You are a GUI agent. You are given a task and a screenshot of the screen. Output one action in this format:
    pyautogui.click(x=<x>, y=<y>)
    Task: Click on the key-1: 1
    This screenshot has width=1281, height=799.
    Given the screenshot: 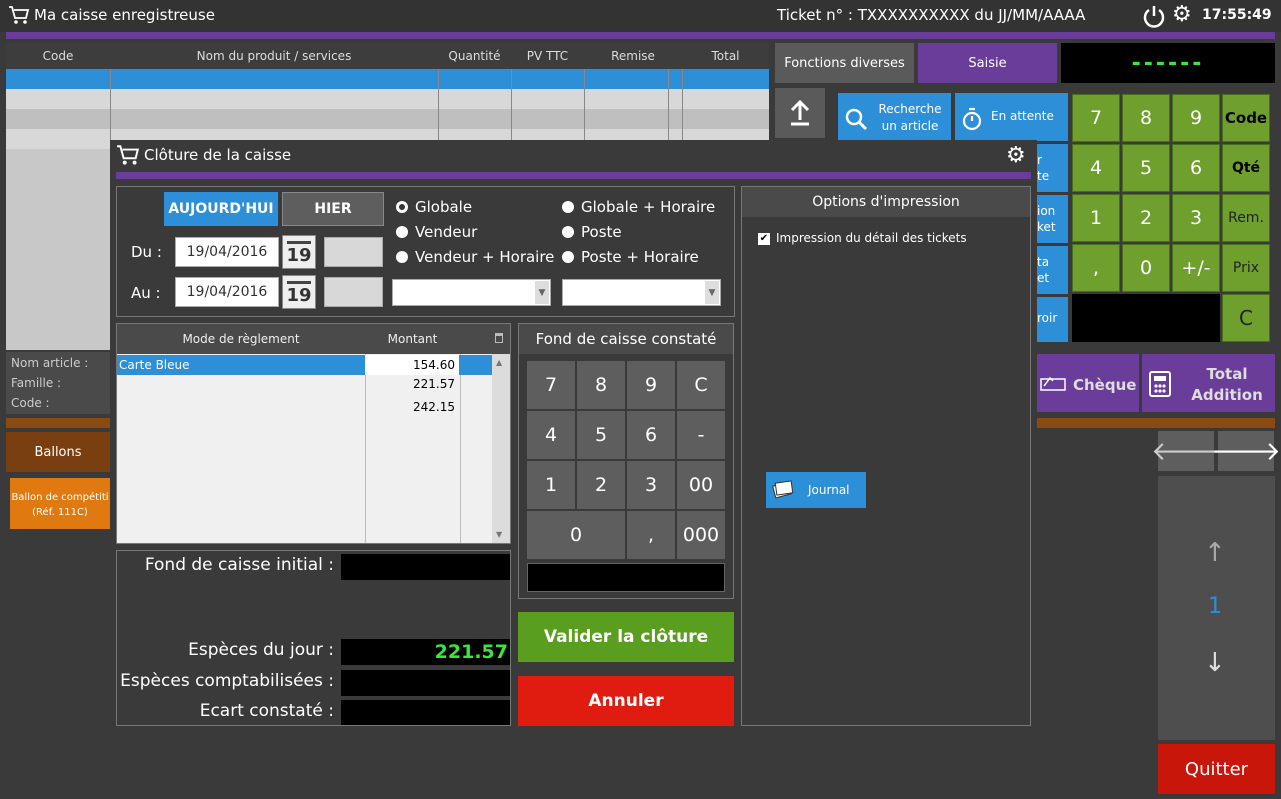 What is the action you would take?
    pyautogui.click(x=1096, y=218)
    